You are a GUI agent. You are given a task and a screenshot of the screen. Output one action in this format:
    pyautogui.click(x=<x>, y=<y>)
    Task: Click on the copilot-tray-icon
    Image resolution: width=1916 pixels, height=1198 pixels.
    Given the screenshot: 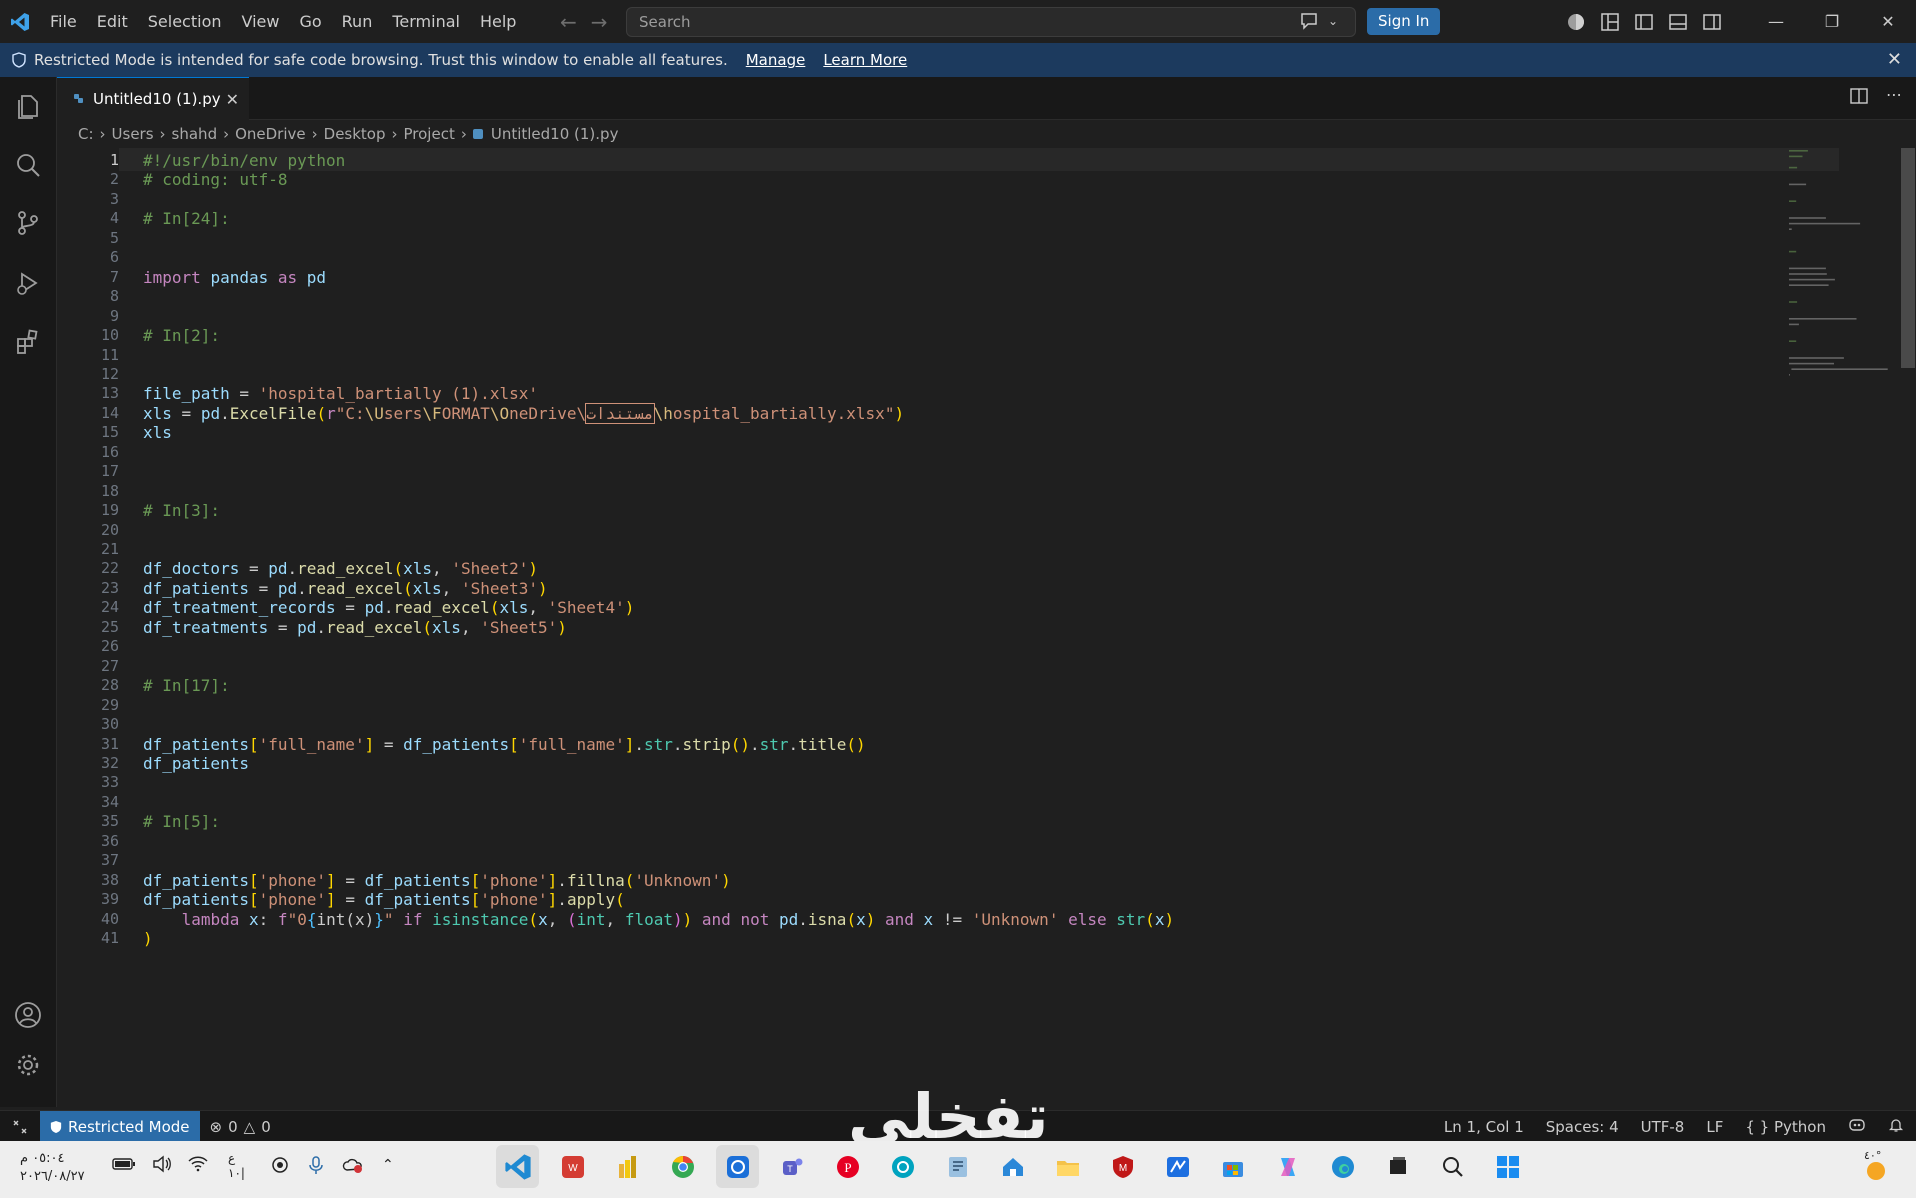 What is the action you would take?
    pyautogui.click(x=280, y=1165)
    